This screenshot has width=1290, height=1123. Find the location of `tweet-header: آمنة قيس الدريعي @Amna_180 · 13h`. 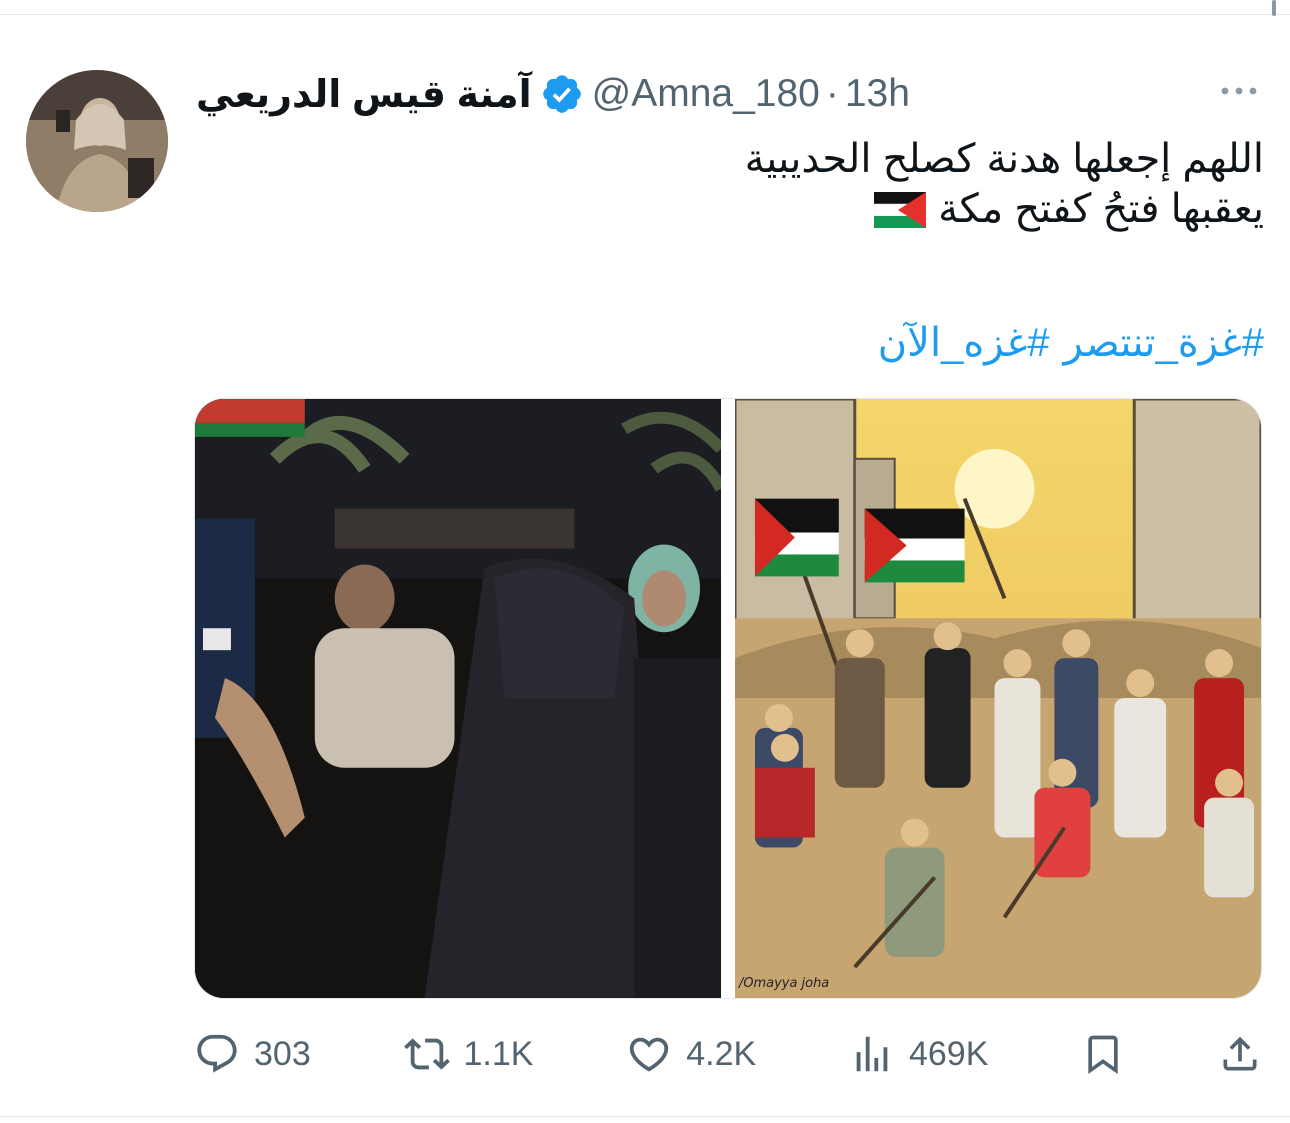

tweet-header: آمنة قيس الدريعي @Amna_180 · 13h is located at coordinates (730, 94).